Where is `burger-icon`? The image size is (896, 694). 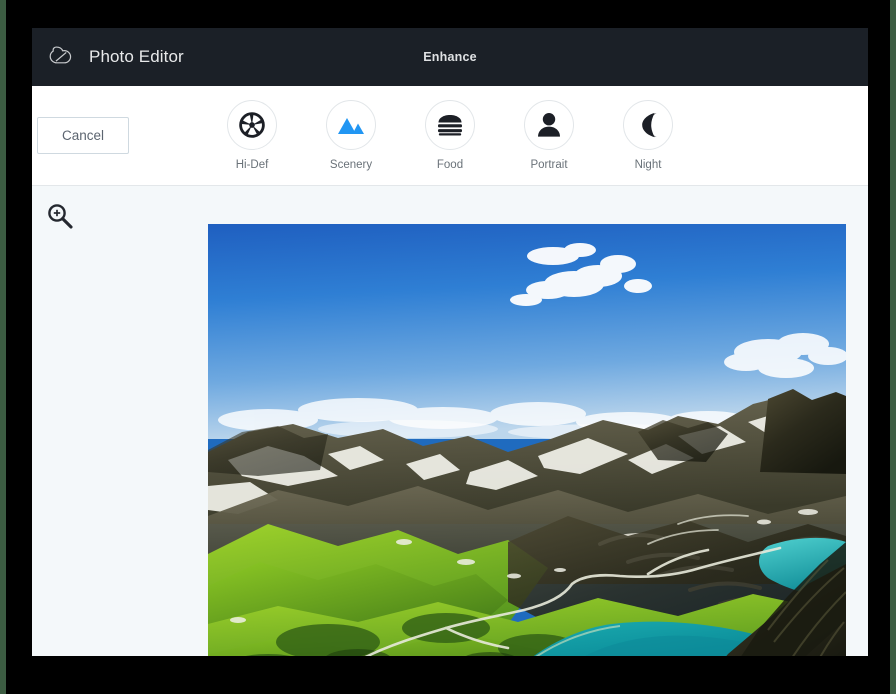 burger-icon is located at coordinates (450, 125).